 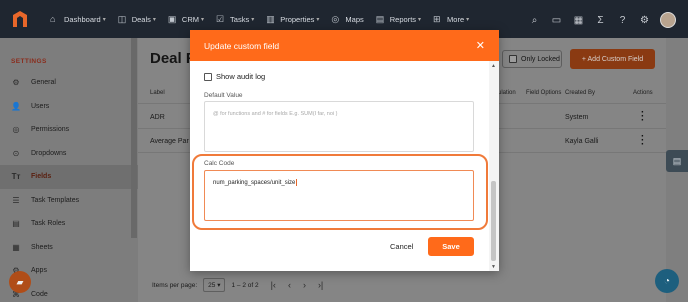 I want to click on column-actions: Actions, so click(x=643, y=93).